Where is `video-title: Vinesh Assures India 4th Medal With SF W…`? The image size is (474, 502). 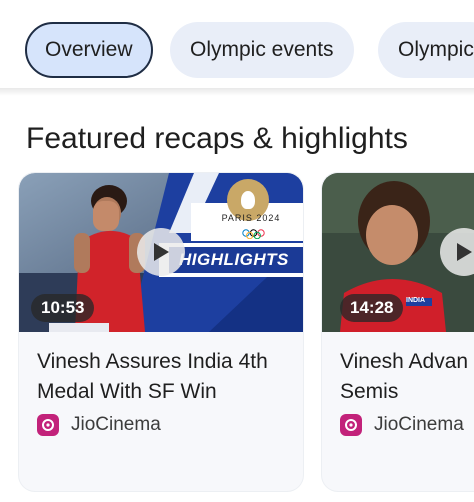 video-title: Vinesh Assures India 4th Medal With SF W… is located at coordinates (168, 377).